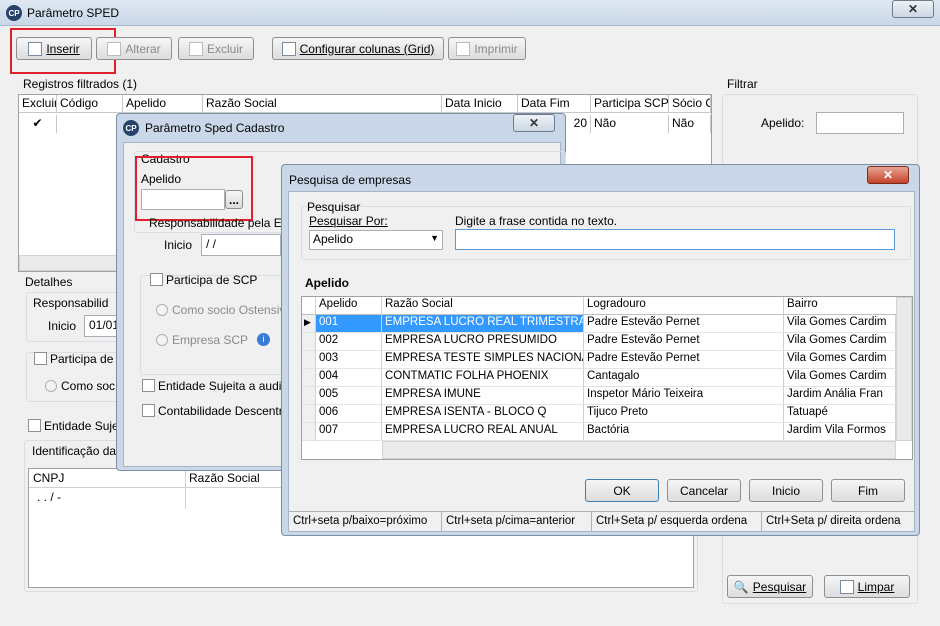 The height and width of the screenshot is (626, 940). I want to click on pesquisar-por-label: Pesquisar Por:, so click(348, 221).